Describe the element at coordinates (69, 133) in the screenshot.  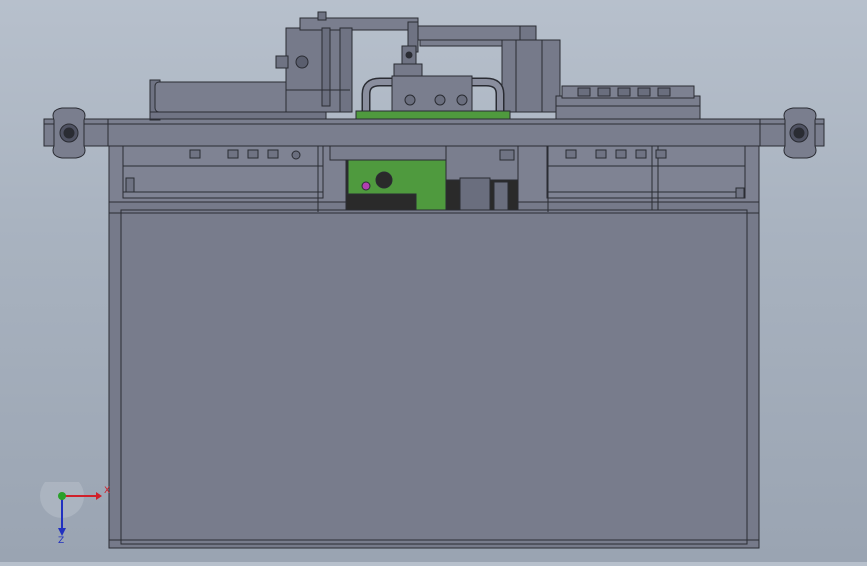
I see `left-knob` at that location.